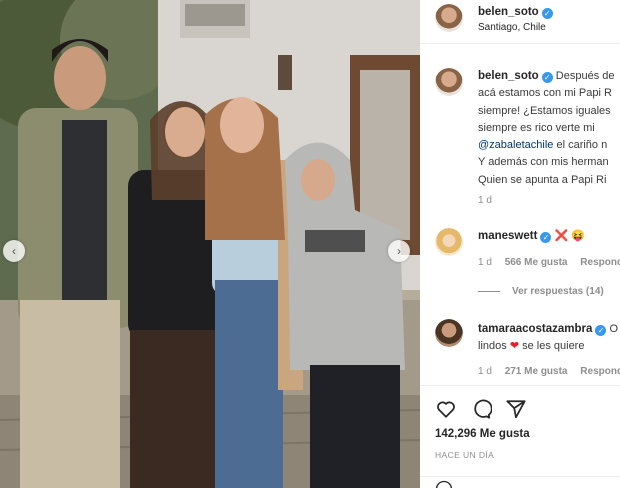  What do you see at coordinates (520, 482) in the screenshot?
I see `add-comment-bar` at bounding box center [520, 482].